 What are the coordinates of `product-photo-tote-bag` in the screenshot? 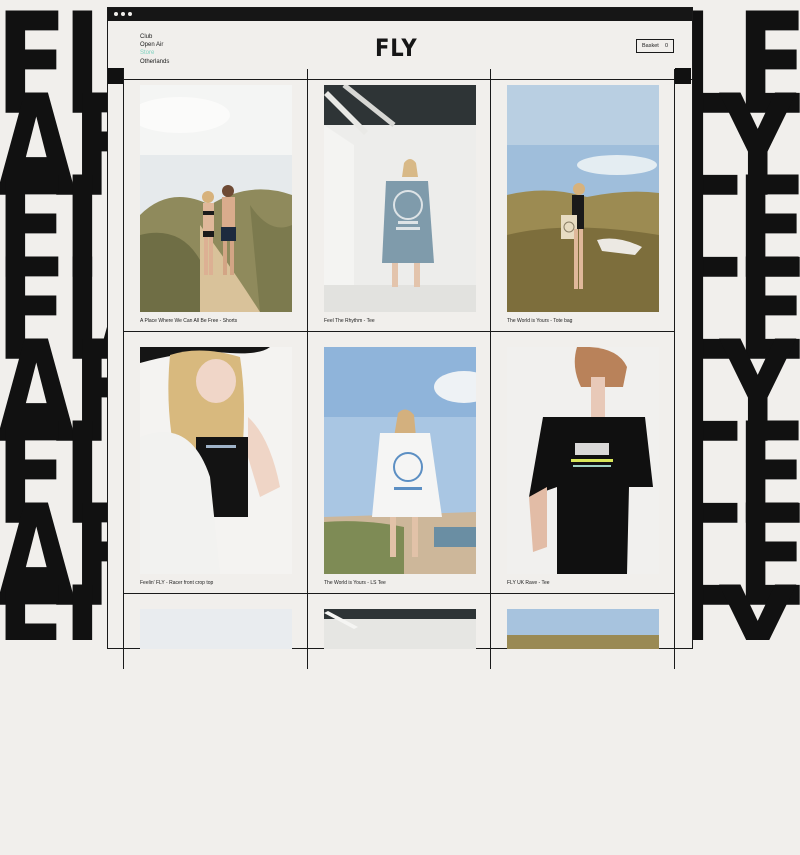 It's located at (583, 198).